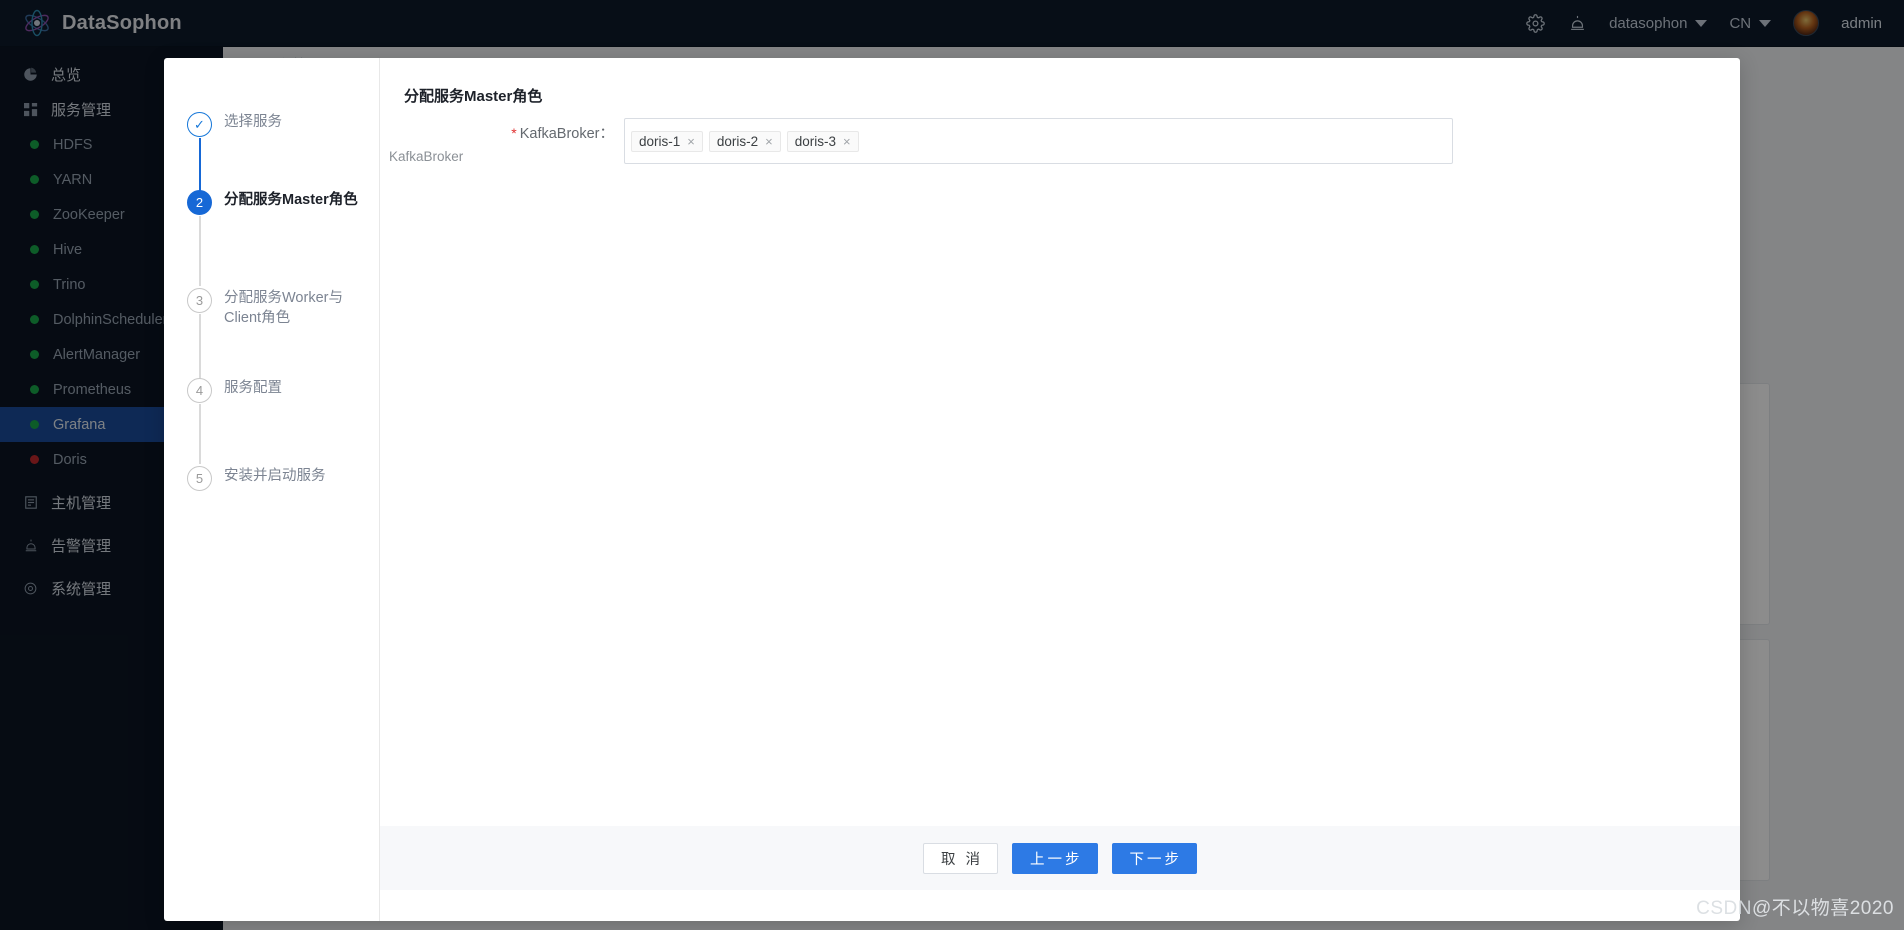 The image size is (1904, 930). What do you see at coordinates (253, 122) in the screenshot?
I see `step-label: 选择服务` at bounding box center [253, 122].